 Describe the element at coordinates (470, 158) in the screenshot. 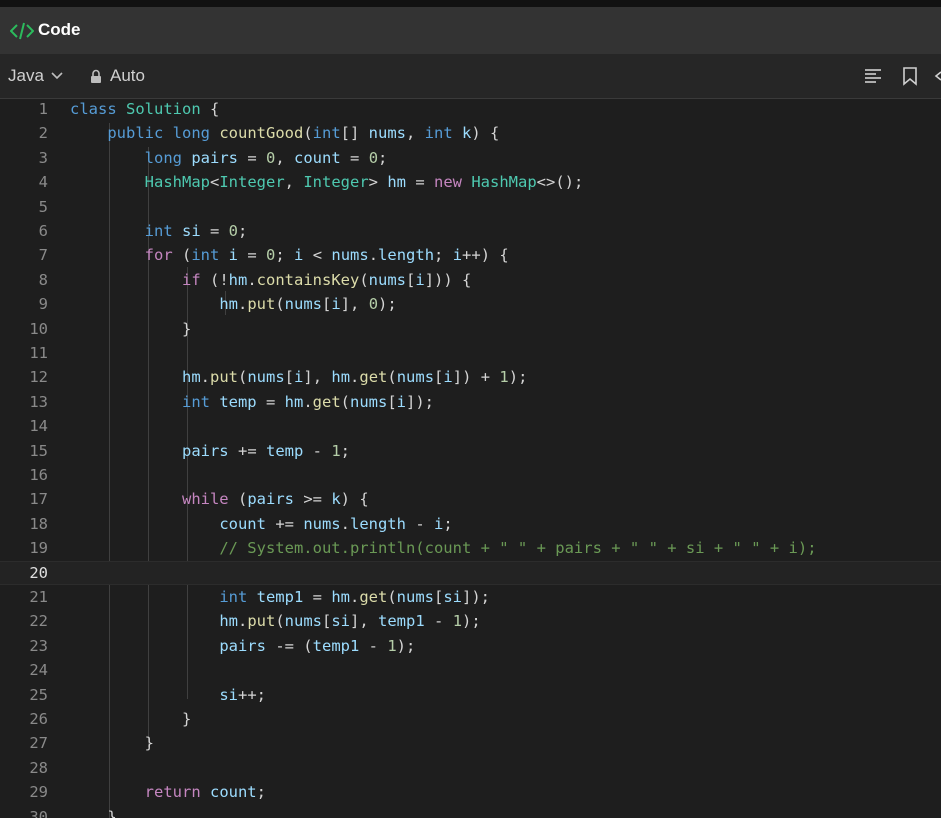

I see `code-line: 3 long pairs = 0, count = 0;` at that location.